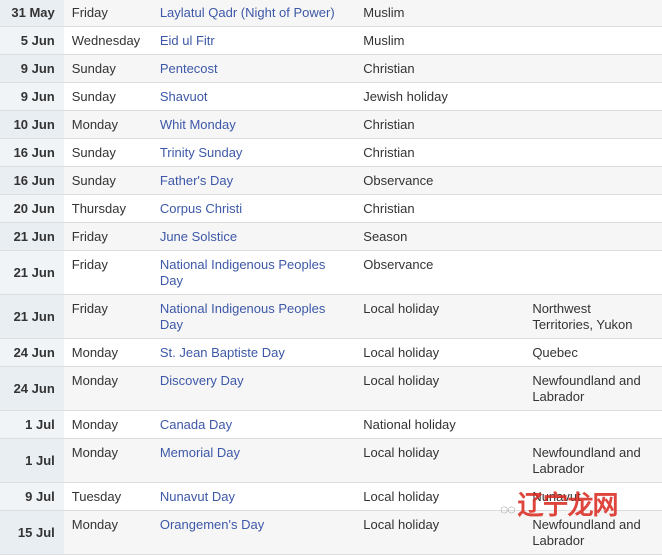 Image resolution: width=662 pixels, height=555 pixels. I want to click on holiday-link: Shavuot, so click(184, 96).